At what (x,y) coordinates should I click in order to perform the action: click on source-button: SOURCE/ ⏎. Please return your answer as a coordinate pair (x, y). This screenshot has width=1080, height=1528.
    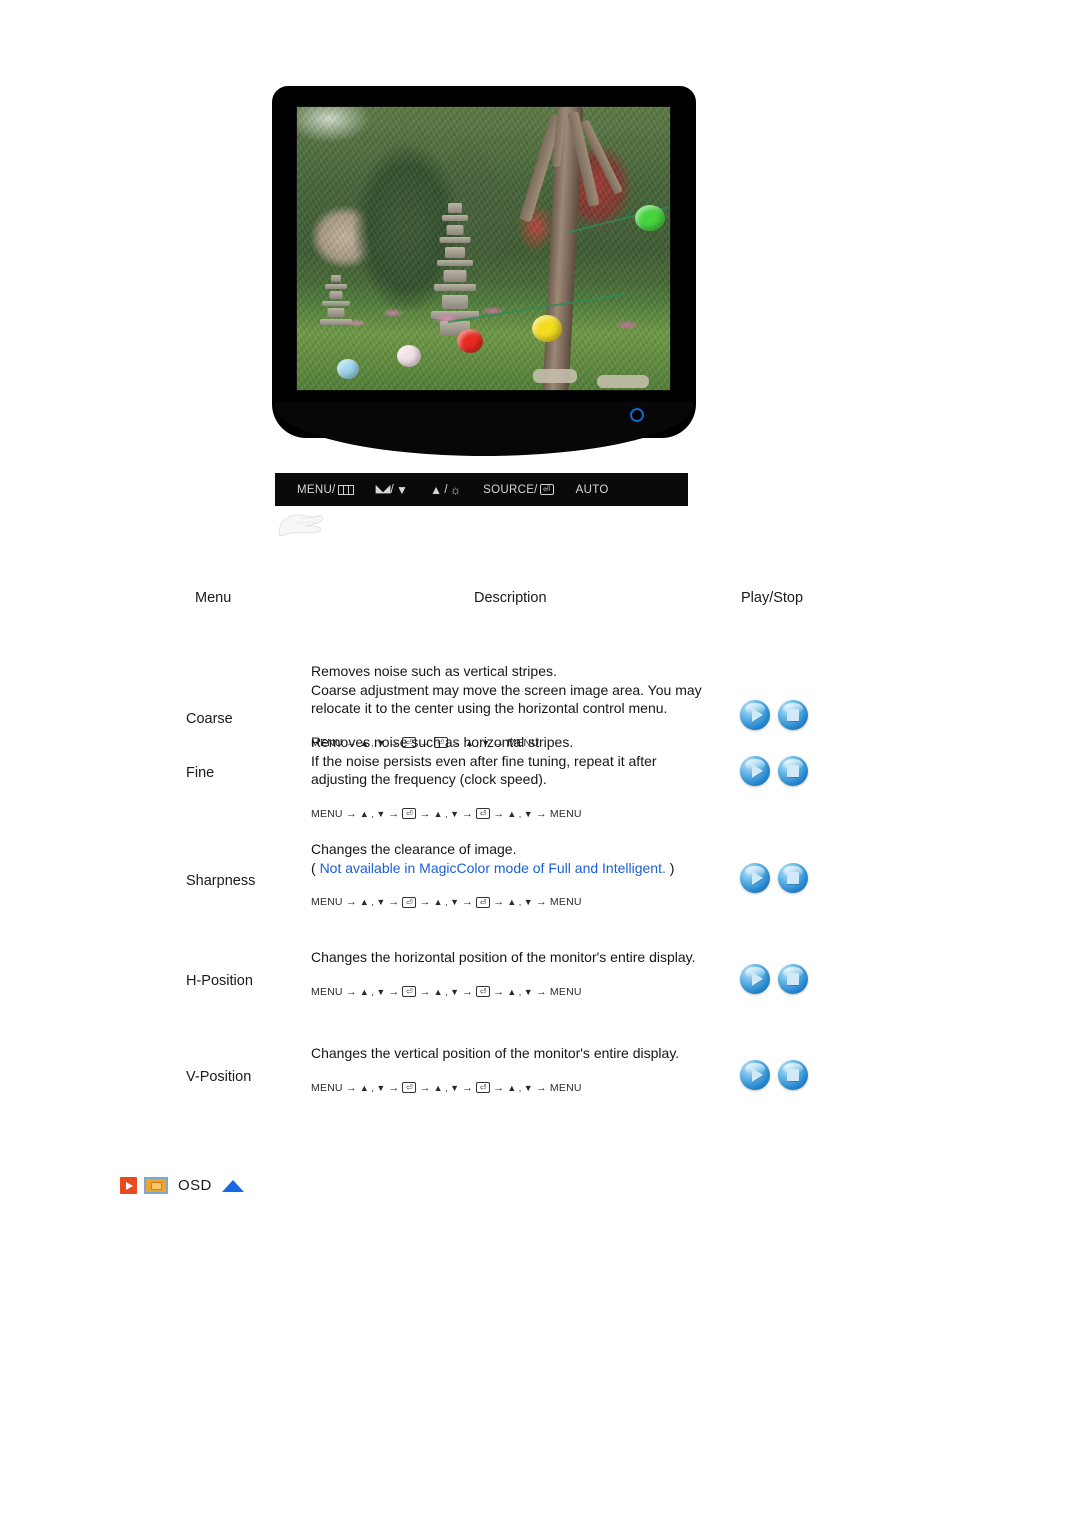
    Looking at the image, I should click on (518, 490).